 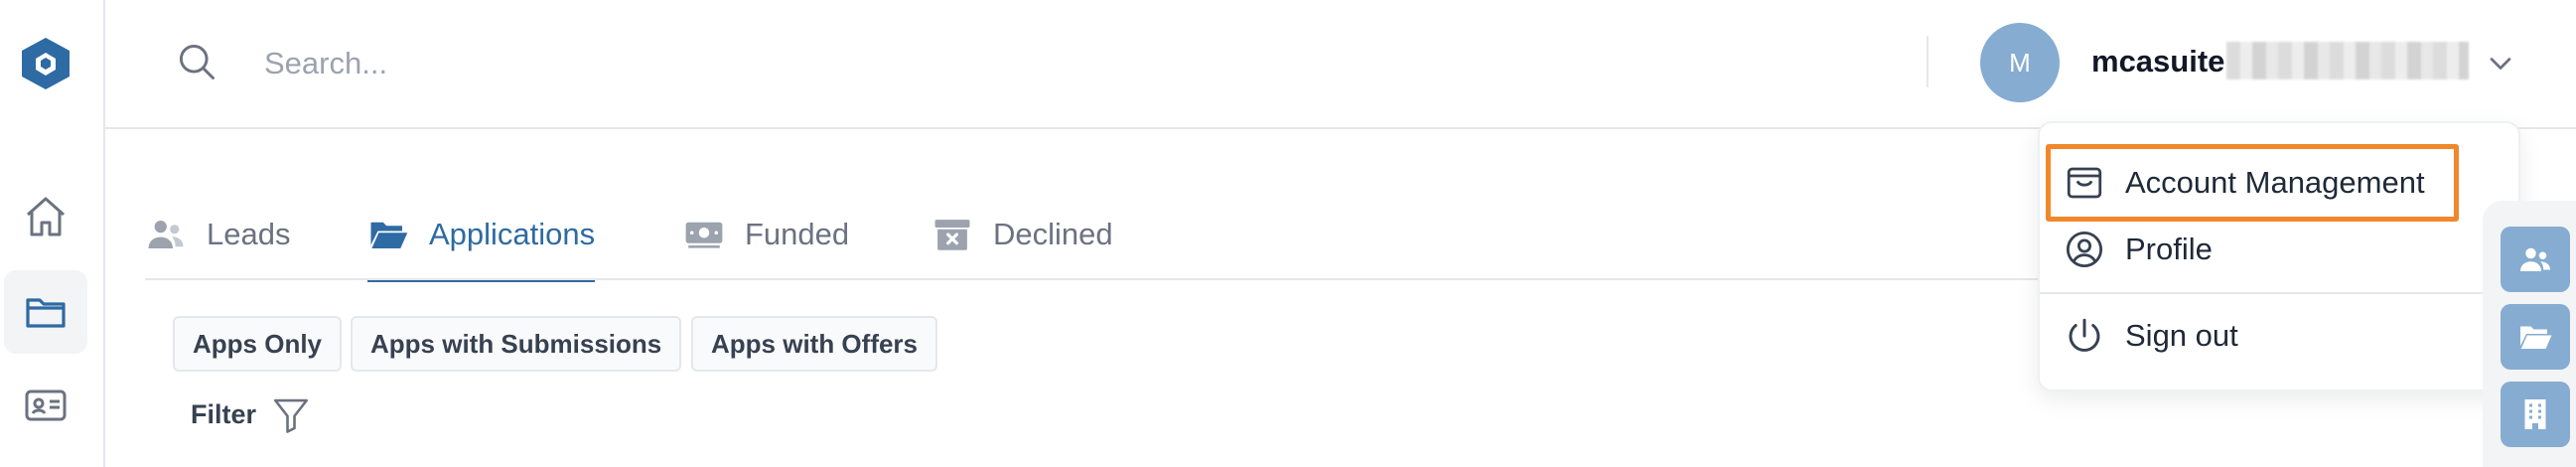 I want to click on menu-item-label: Profile, so click(x=2169, y=249).